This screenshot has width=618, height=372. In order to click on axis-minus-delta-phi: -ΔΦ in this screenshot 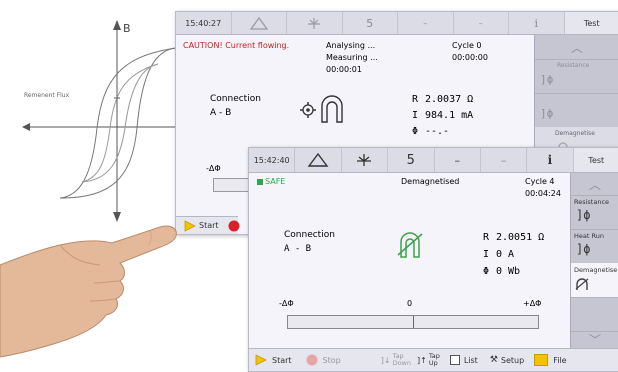, I will do `click(286, 303)`.